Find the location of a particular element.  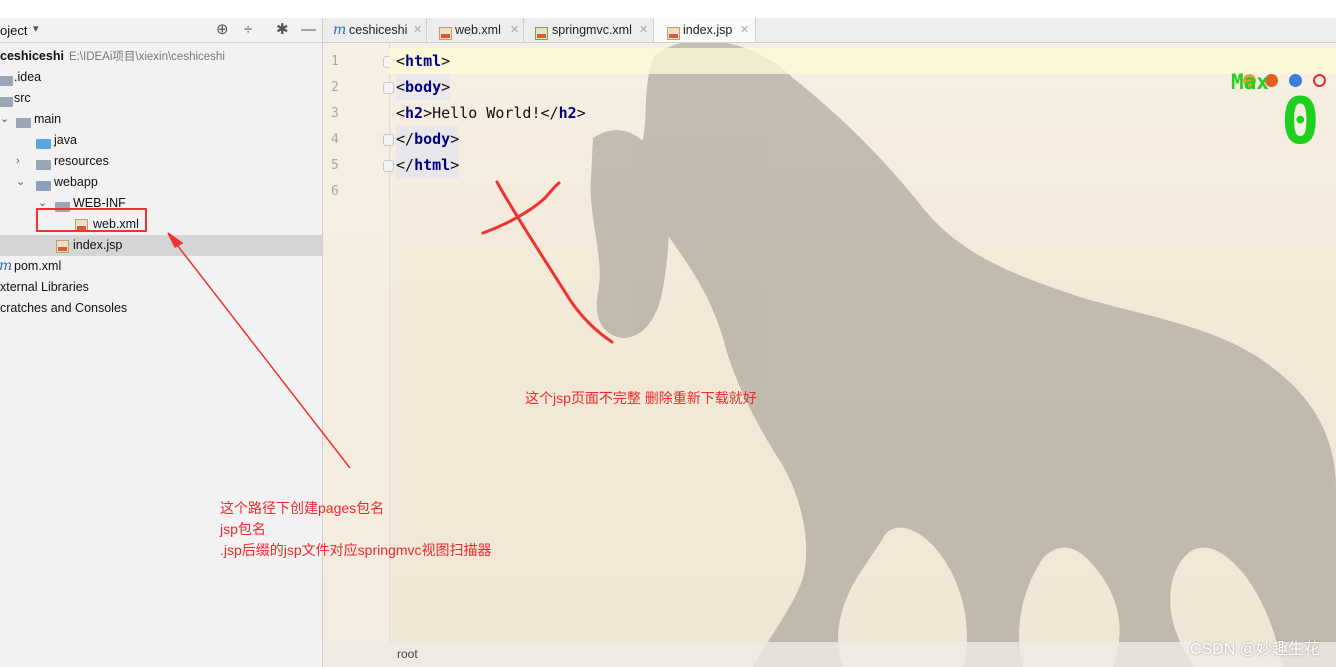

tree-item-pom-xml: m pom.xml is located at coordinates (161, 266).